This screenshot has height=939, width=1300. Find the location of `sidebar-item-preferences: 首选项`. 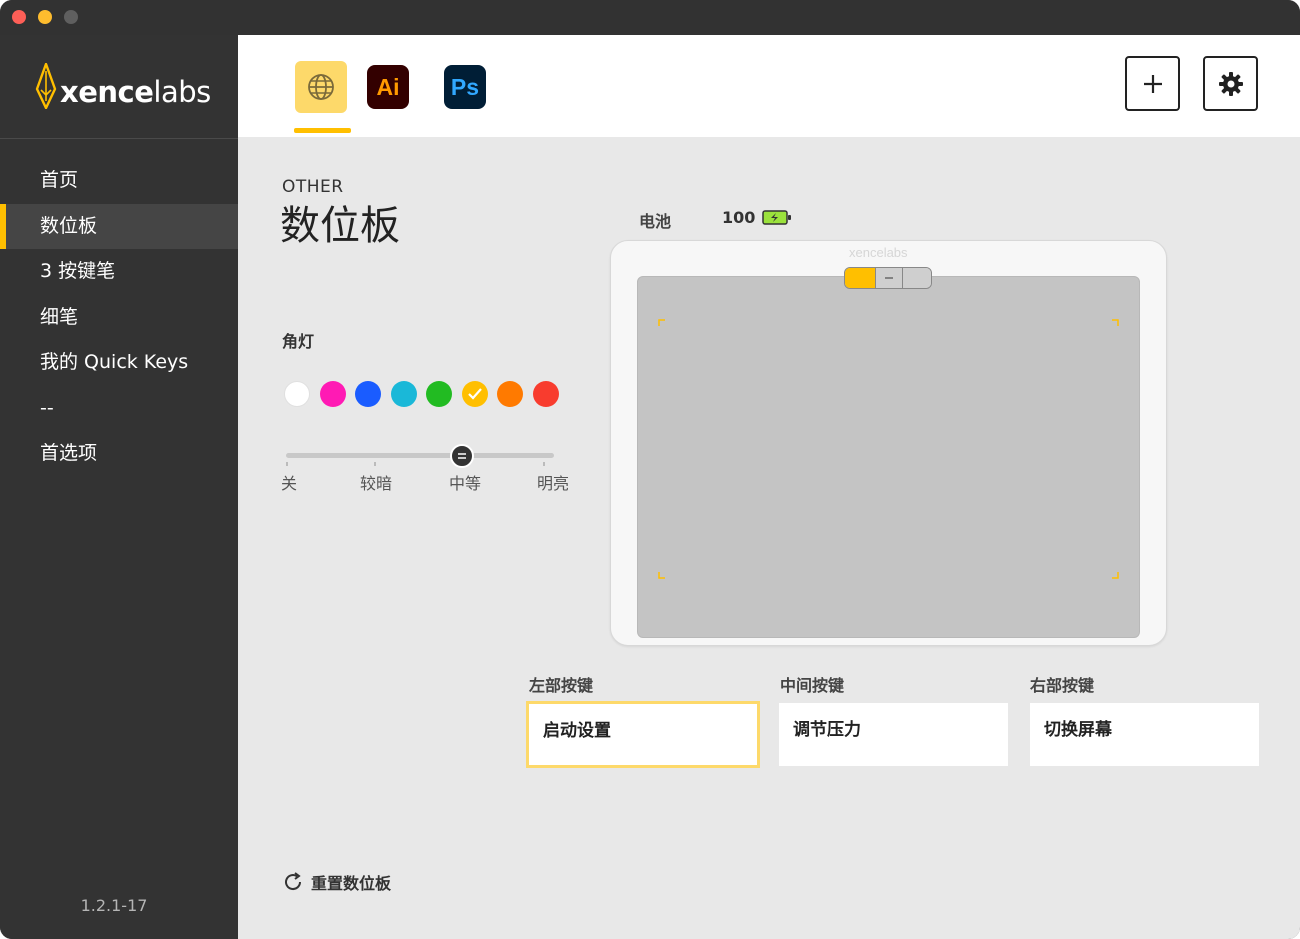

sidebar-item-preferences: 首选项 is located at coordinates (119, 454).